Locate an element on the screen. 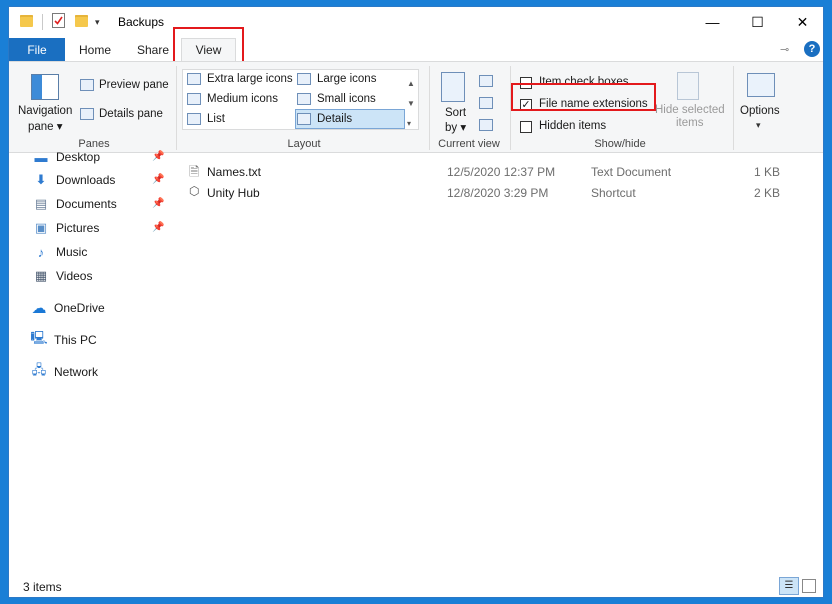 This screenshot has width=832, height=604. nav-item-pictures: ▣ Pictures is located at coordinates (66, 228).